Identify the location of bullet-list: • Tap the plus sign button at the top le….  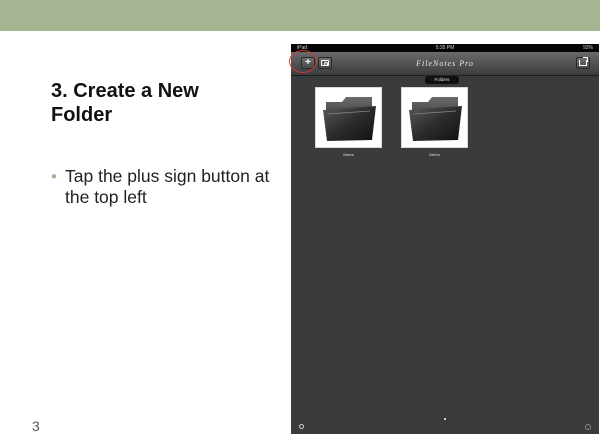
(161, 187).